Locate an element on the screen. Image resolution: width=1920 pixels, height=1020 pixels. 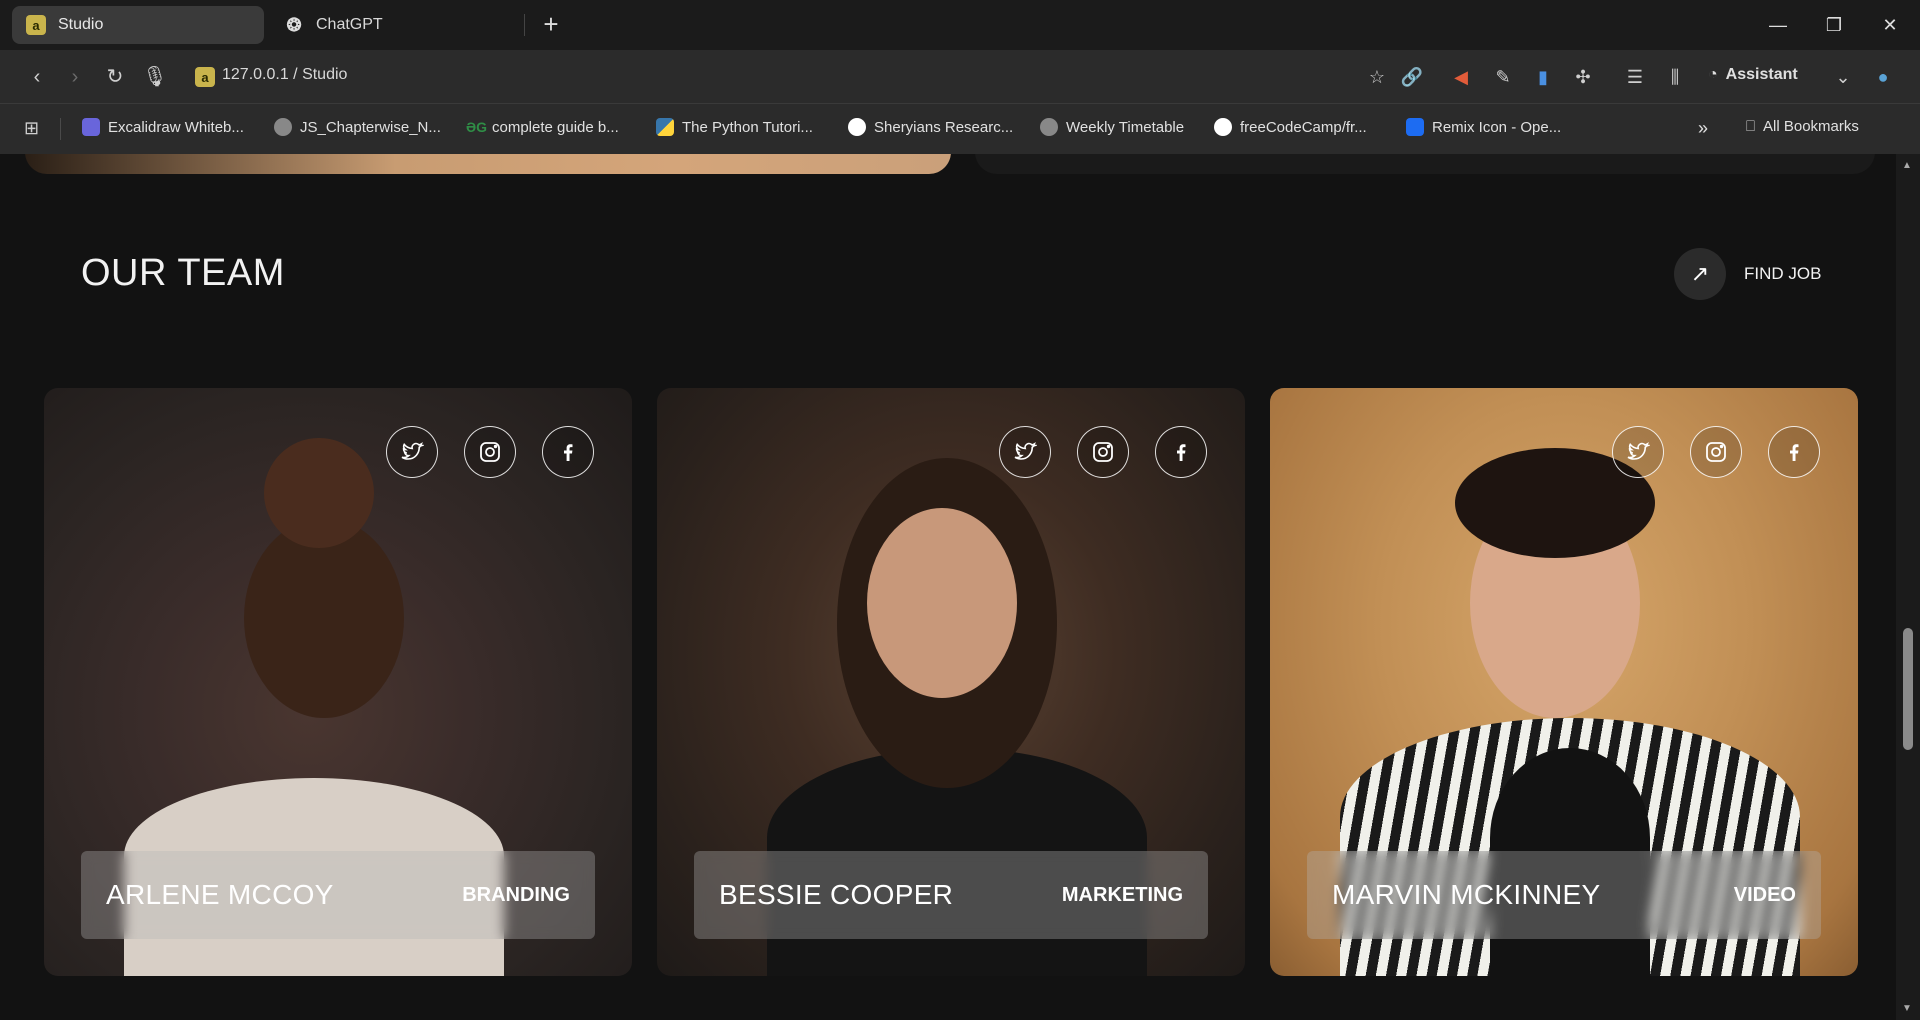
arrow-up-right-icon: ↗ is located at coordinates (1700, 274).